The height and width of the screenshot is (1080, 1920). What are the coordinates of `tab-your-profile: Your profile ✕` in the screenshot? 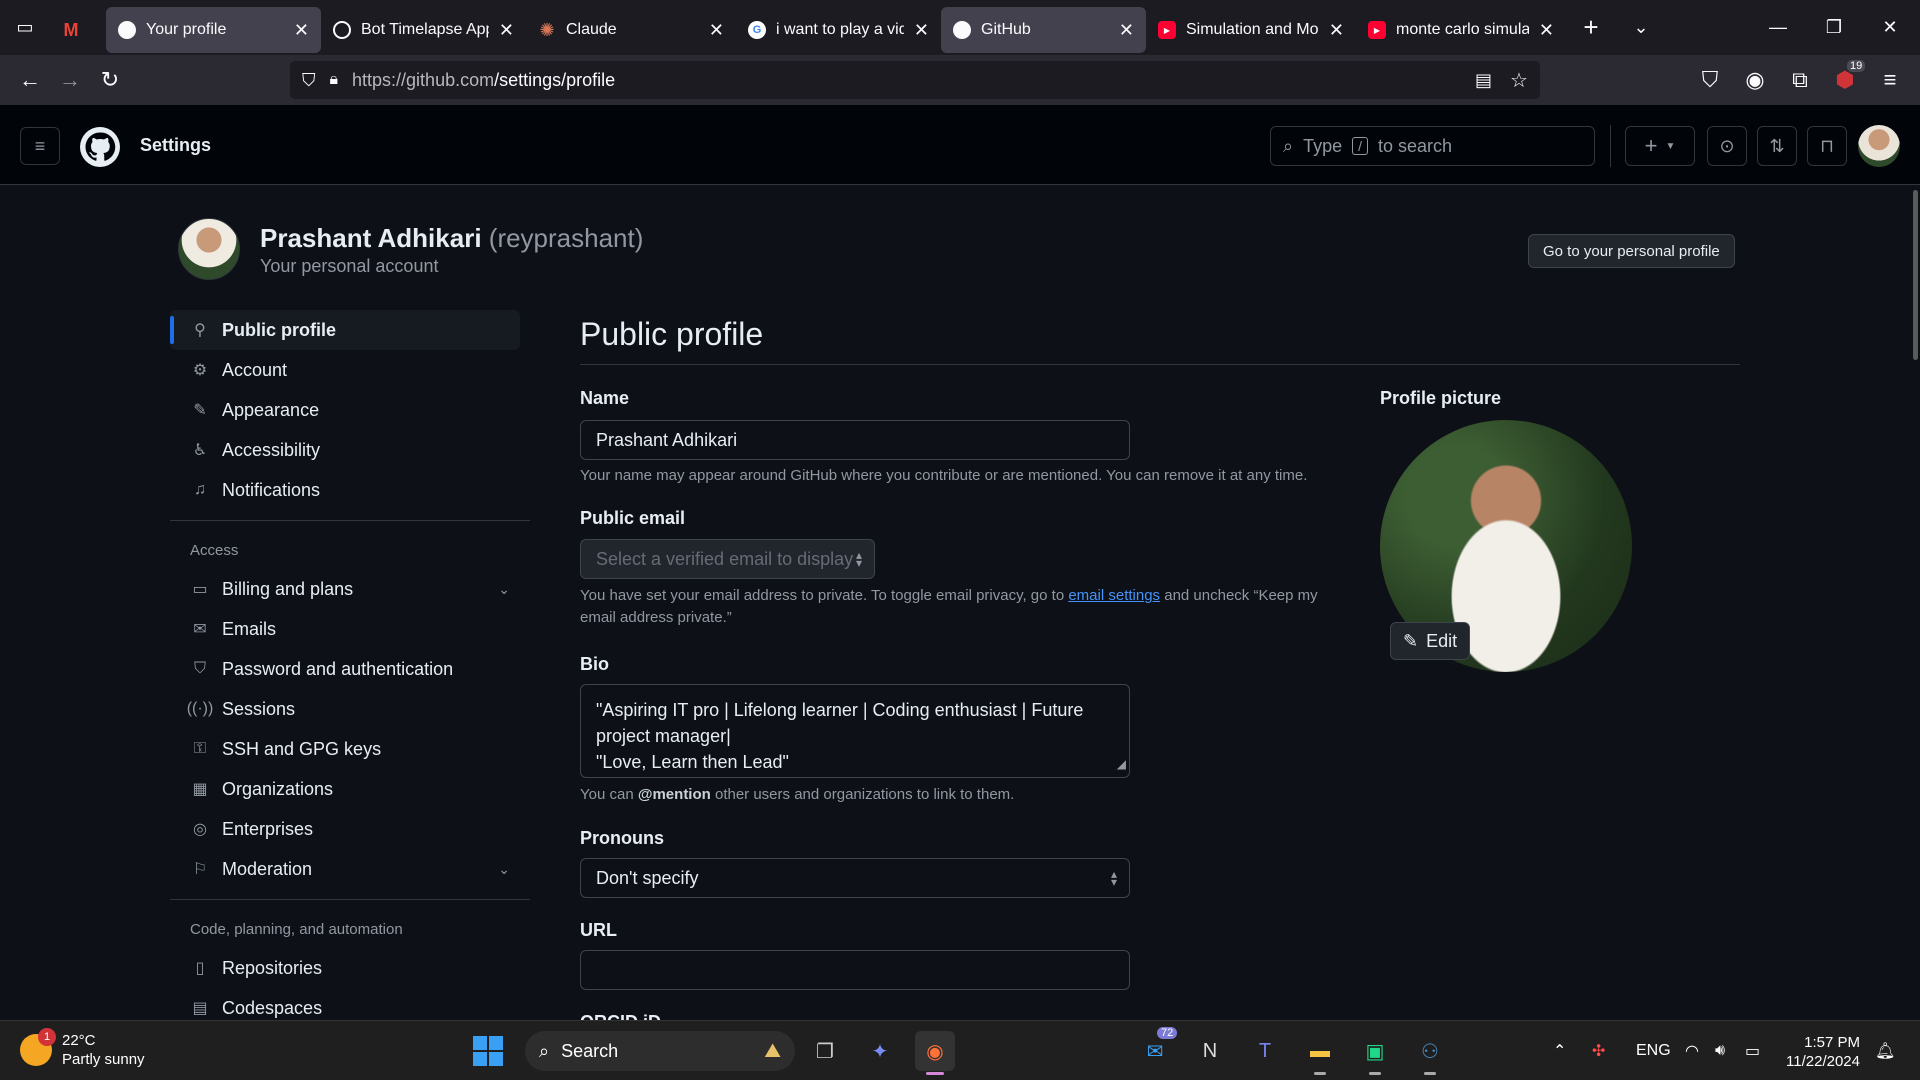 It's located at (213, 30).